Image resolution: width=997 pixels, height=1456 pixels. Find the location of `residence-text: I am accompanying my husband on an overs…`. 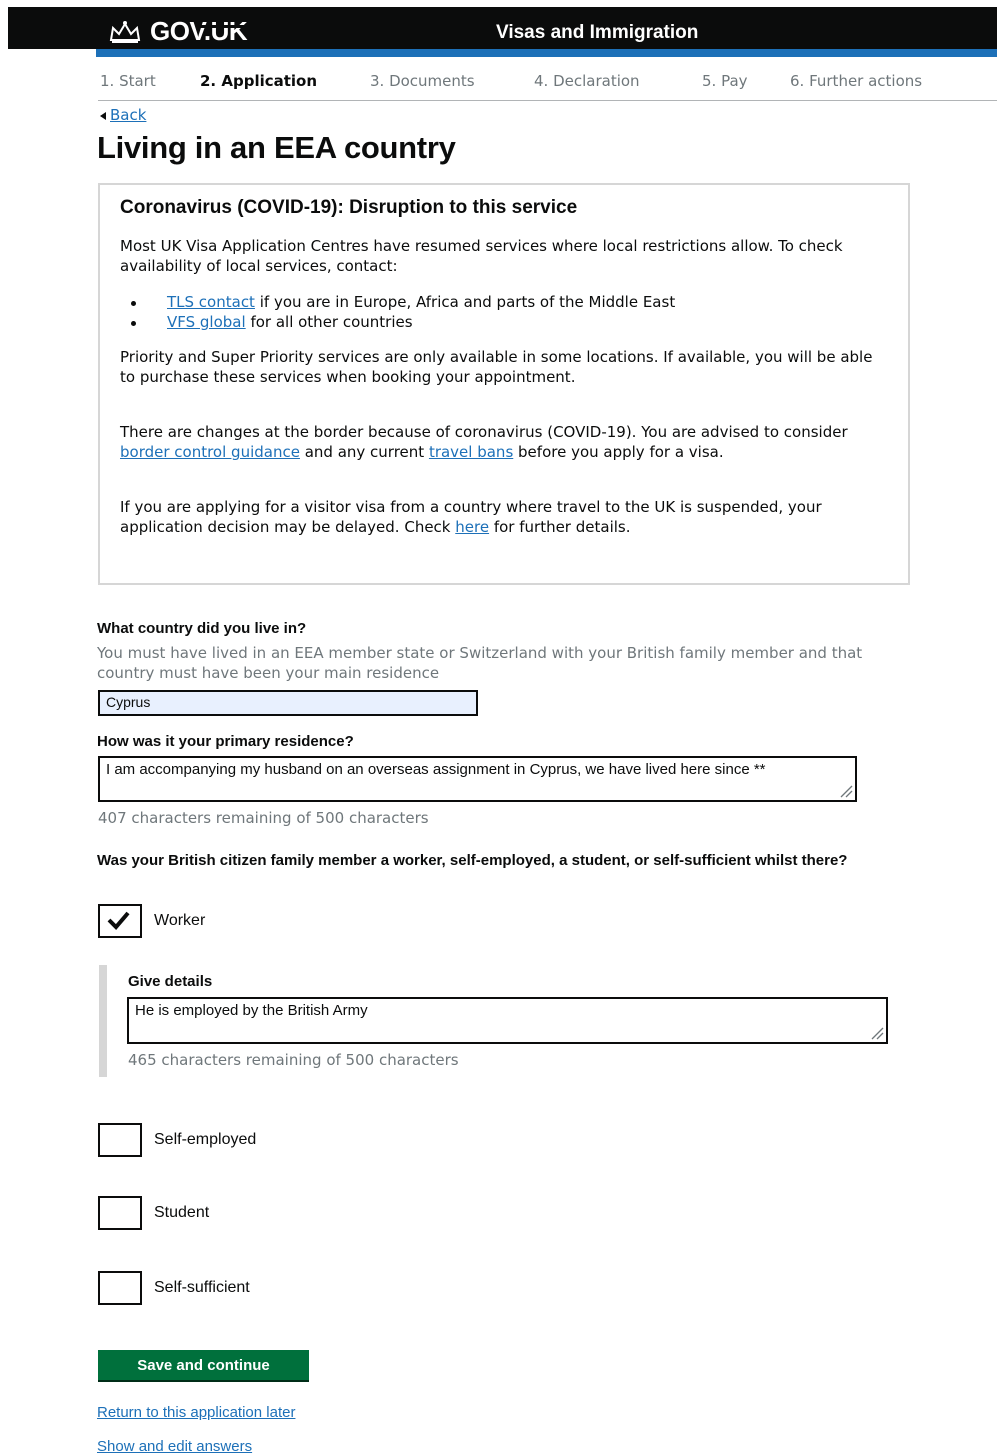

residence-text: I am accompanying my husband on an overs… is located at coordinates (436, 769).